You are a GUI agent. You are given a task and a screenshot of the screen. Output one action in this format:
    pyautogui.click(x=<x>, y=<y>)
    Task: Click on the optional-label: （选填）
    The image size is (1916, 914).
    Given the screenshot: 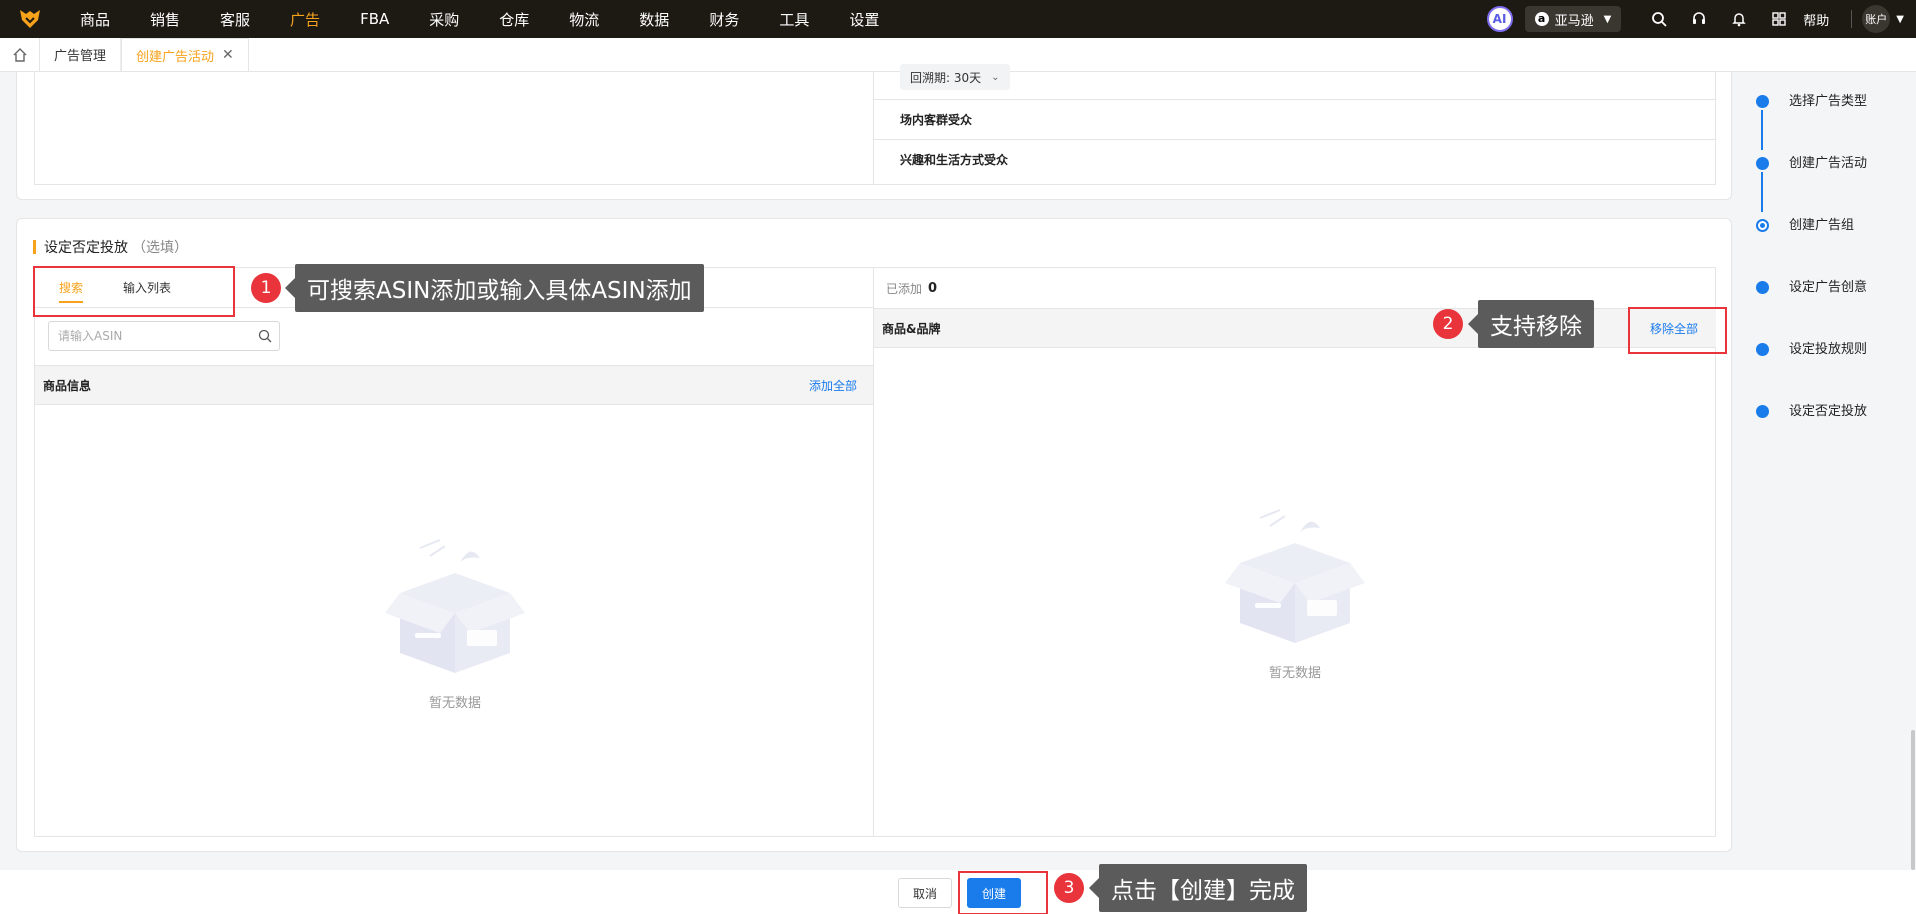 What is the action you would take?
    pyautogui.click(x=160, y=248)
    